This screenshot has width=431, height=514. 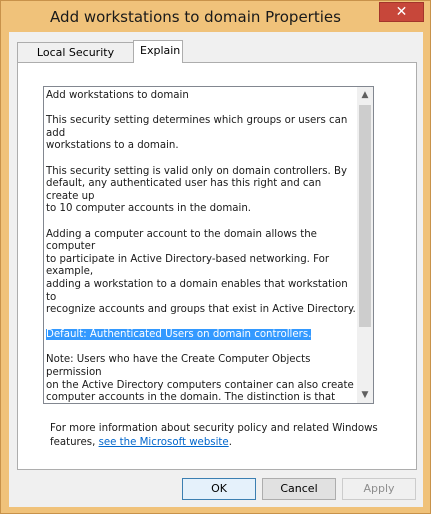 I want to click on scroll-thumb, so click(x=365, y=216).